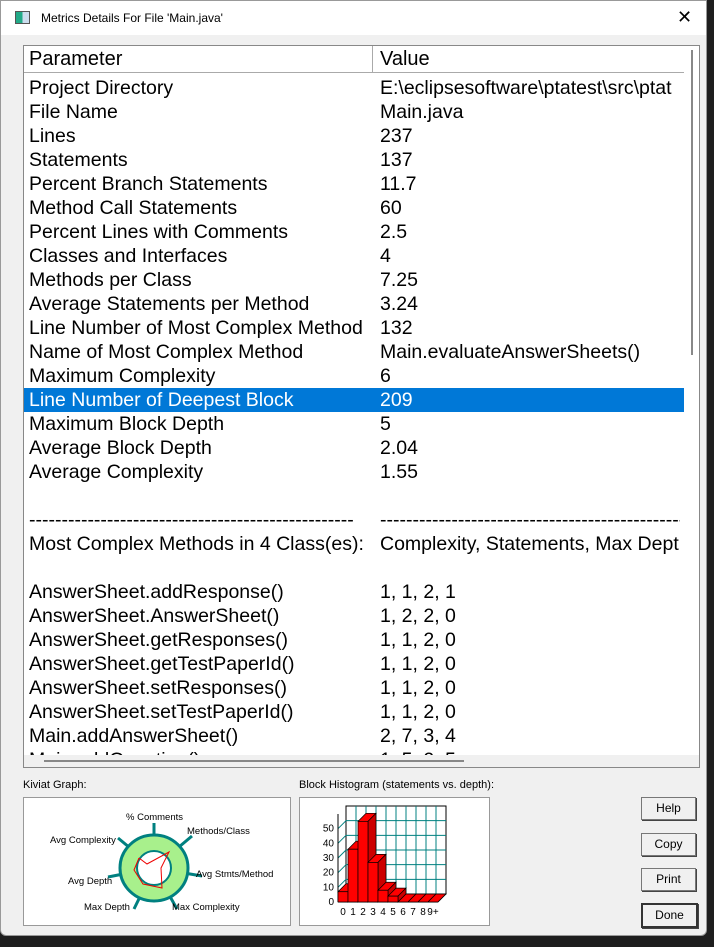  Describe the element at coordinates (354, 160) in the screenshot. I see `table-row: Statements 137` at that location.